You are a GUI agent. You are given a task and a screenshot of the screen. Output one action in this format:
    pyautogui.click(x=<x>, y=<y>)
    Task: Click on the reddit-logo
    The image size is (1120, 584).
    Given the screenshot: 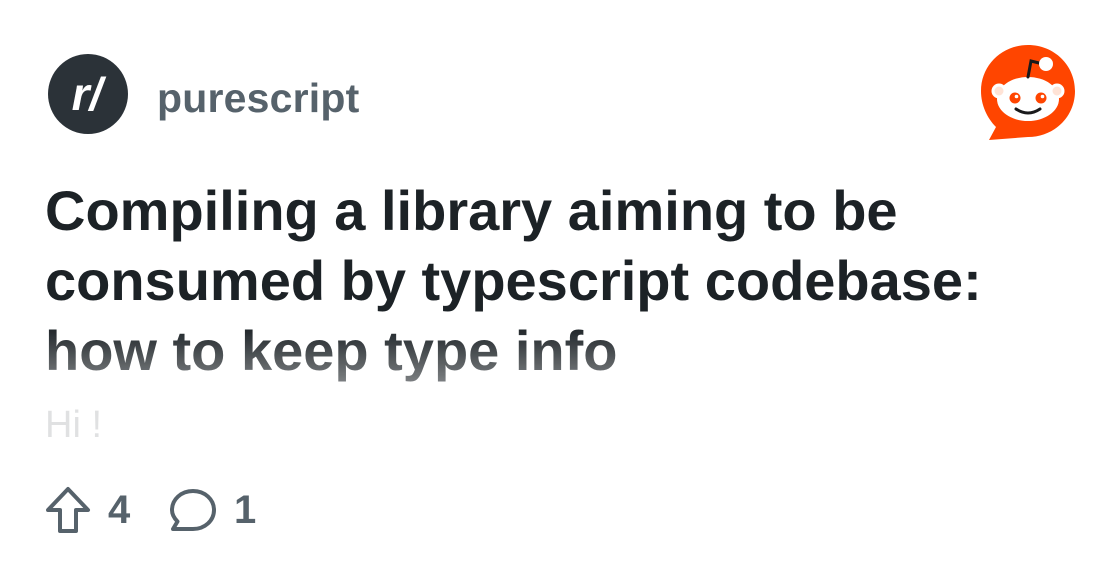 What is the action you would take?
    pyautogui.click(x=1028, y=92)
    